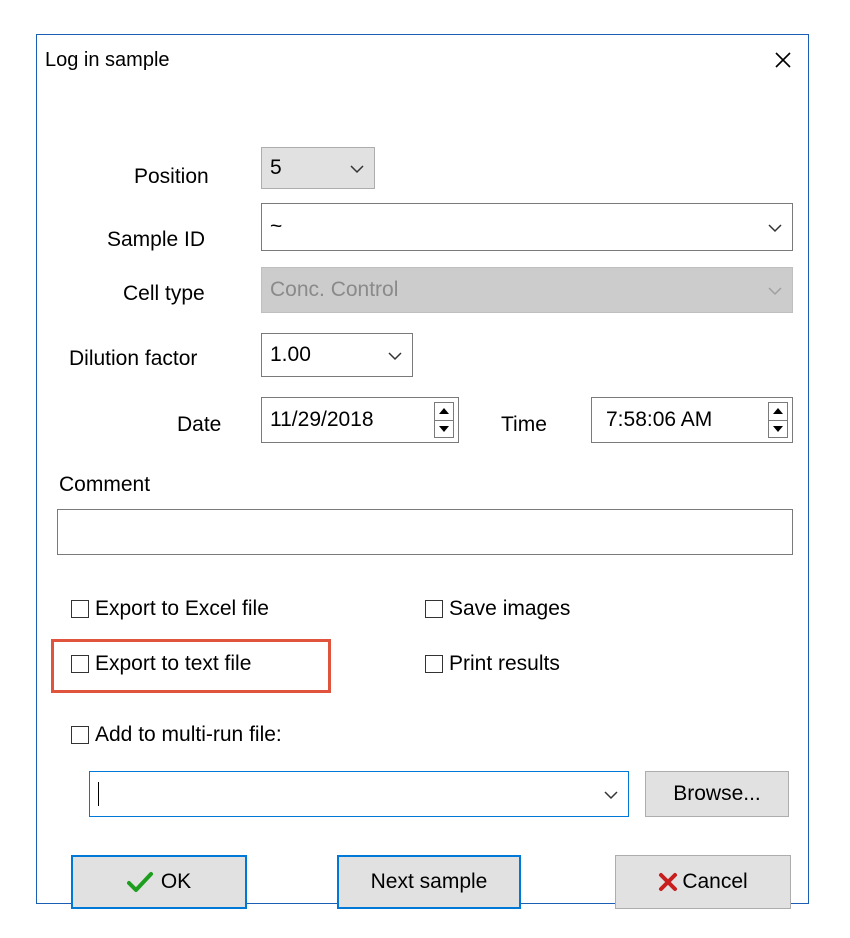 This screenshot has height=938, width=850. Describe the element at coordinates (318, 168) in the screenshot. I see `position-select: 5` at that location.